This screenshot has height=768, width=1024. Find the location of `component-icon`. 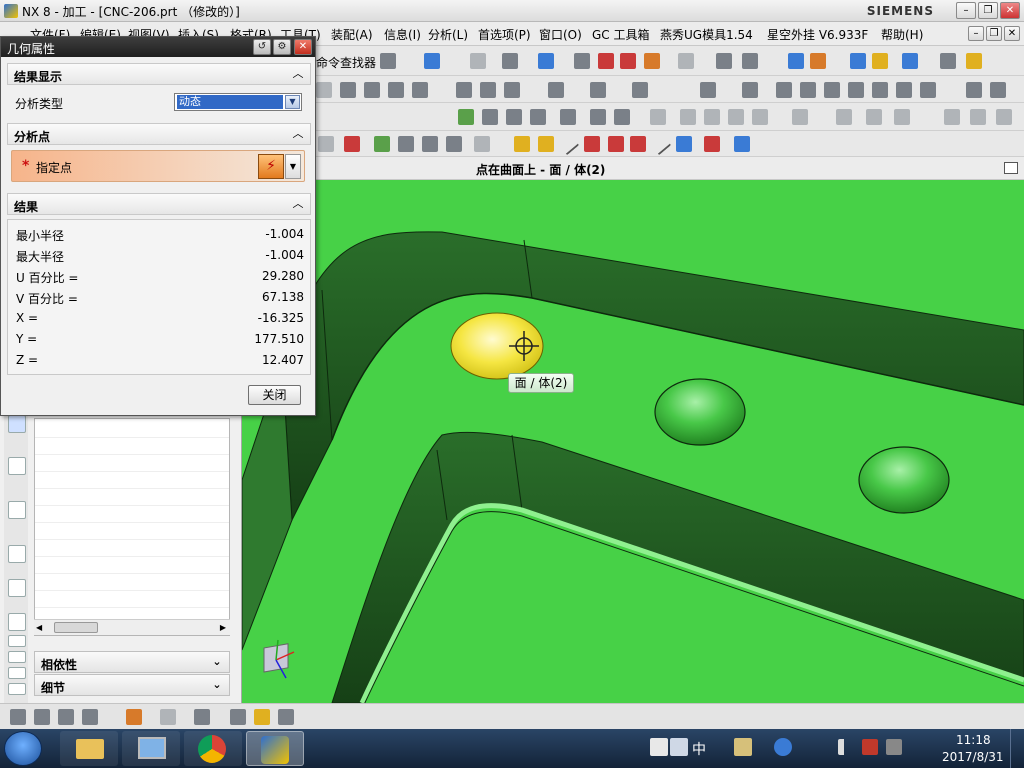

component-icon is located at coordinates (66, 717).